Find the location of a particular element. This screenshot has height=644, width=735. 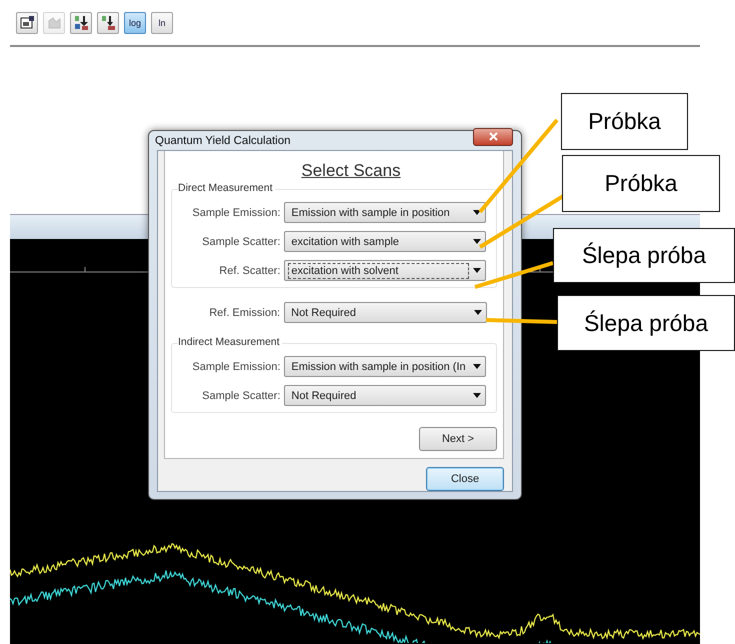

dropdown: Emission with sample in position (In is located at coordinates (385, 366).